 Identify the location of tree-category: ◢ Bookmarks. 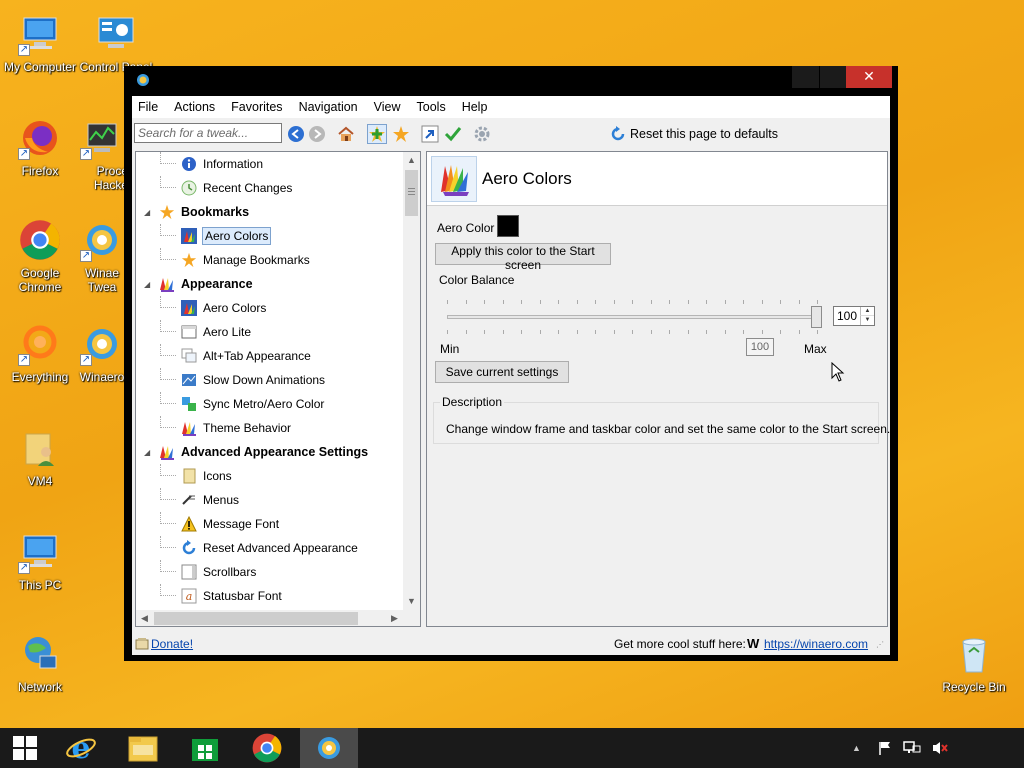
(270, 212).